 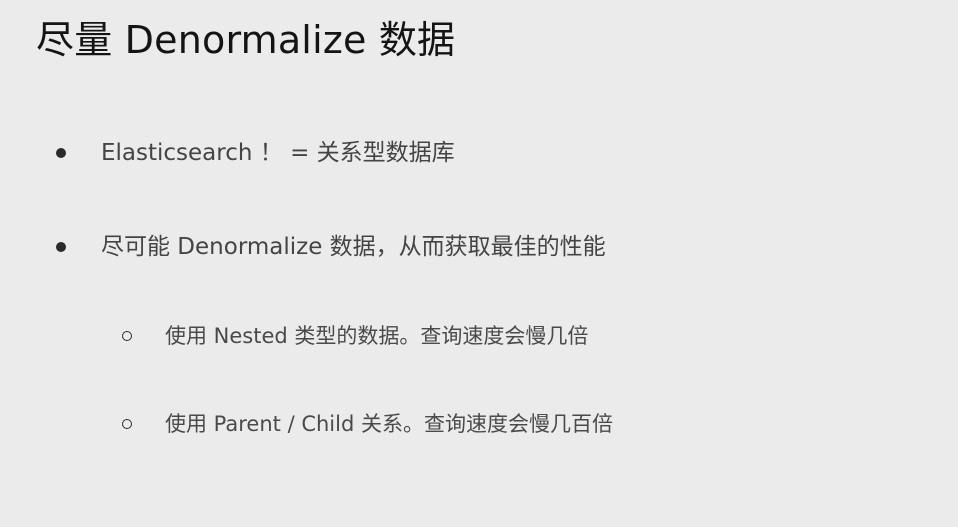 I want to click on sub-bullet-item-parent-child: 使用 Parent / Child 关系。查询速度会慢几百倍, so click(x=367, y=424).